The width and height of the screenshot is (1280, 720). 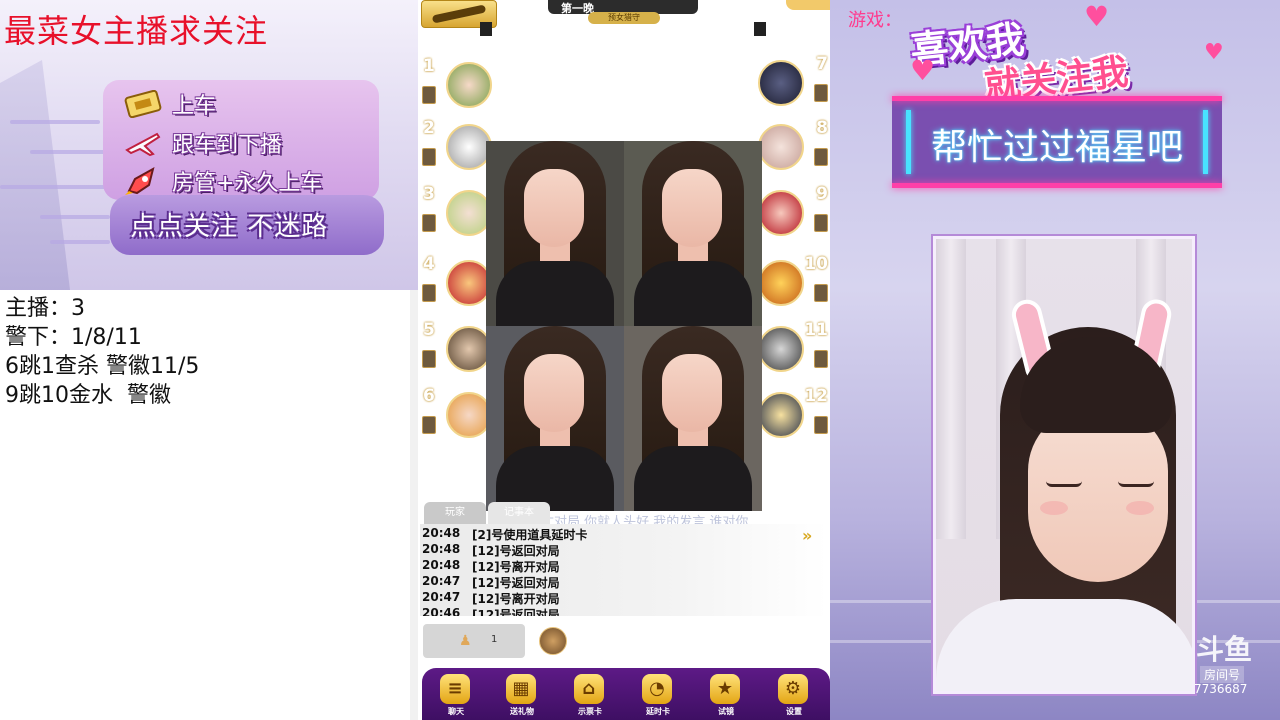 What do you see at coordinates (1224, 649) in the screenshot?
I see `platform-logo: 斗鱼` at bounding box center [1224, 649].